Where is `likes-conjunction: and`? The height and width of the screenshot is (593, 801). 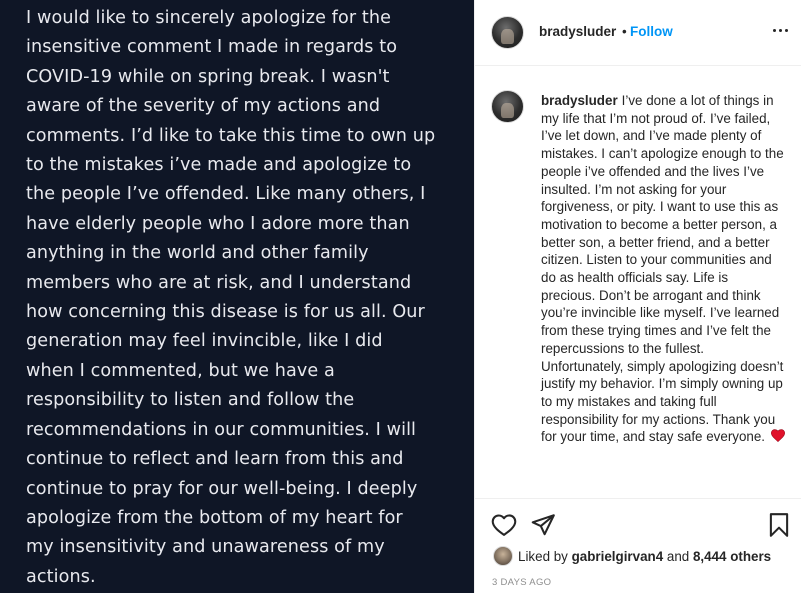 likes-conjunction: and is located at coordinates (678, 556).